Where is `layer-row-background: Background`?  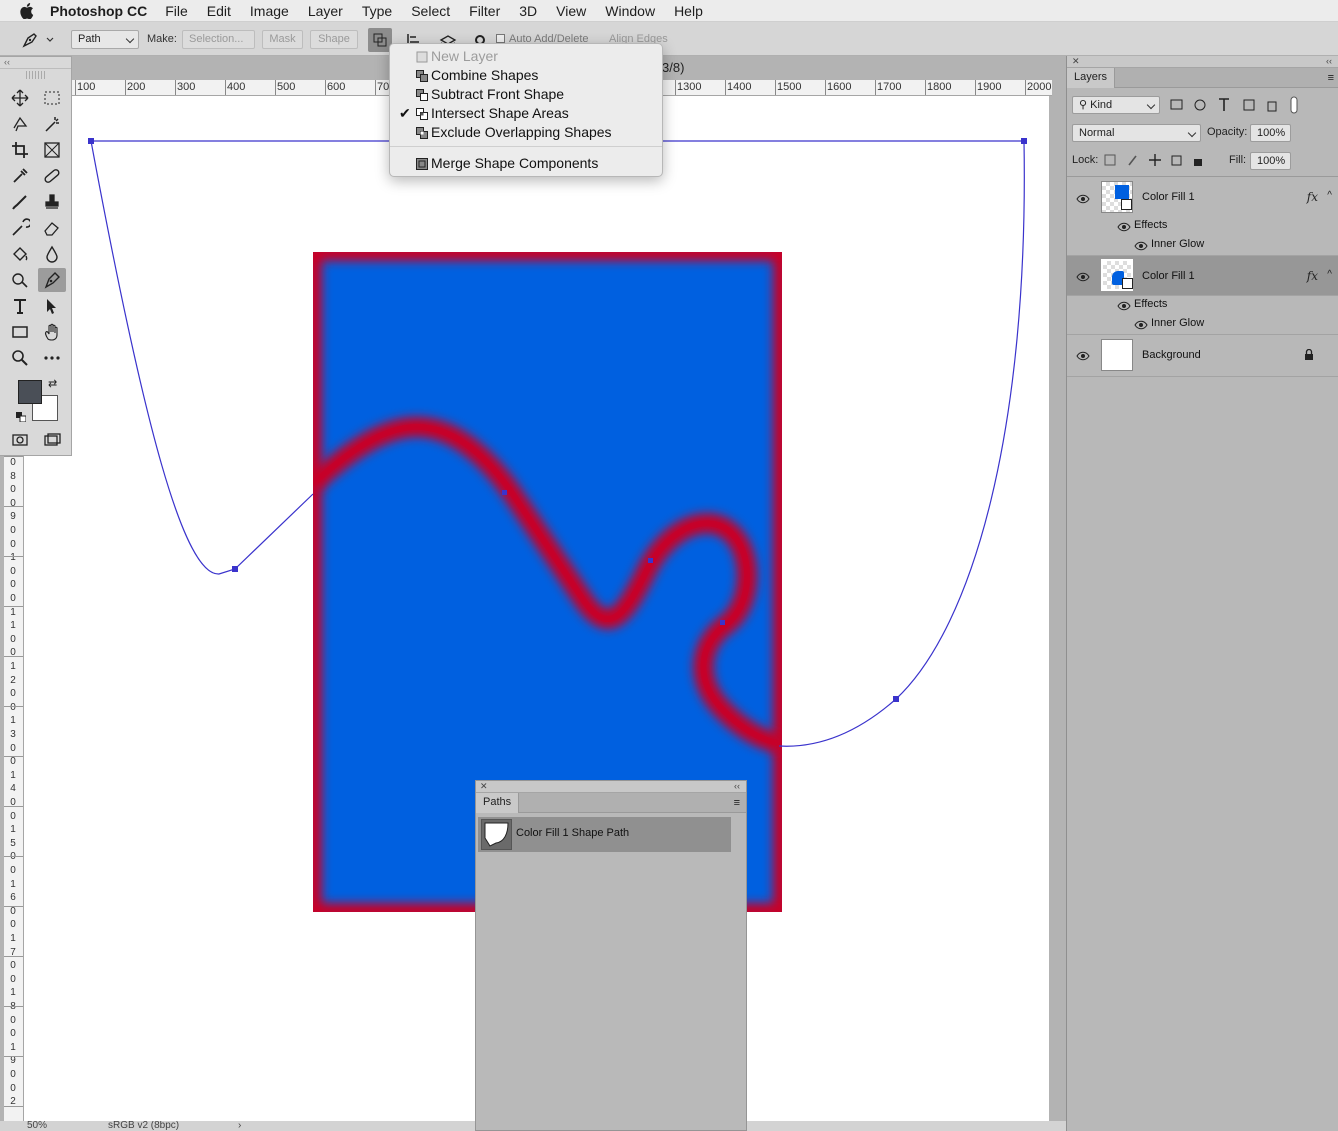
layer-row-background: Background is located at coordinates (1202, 356).